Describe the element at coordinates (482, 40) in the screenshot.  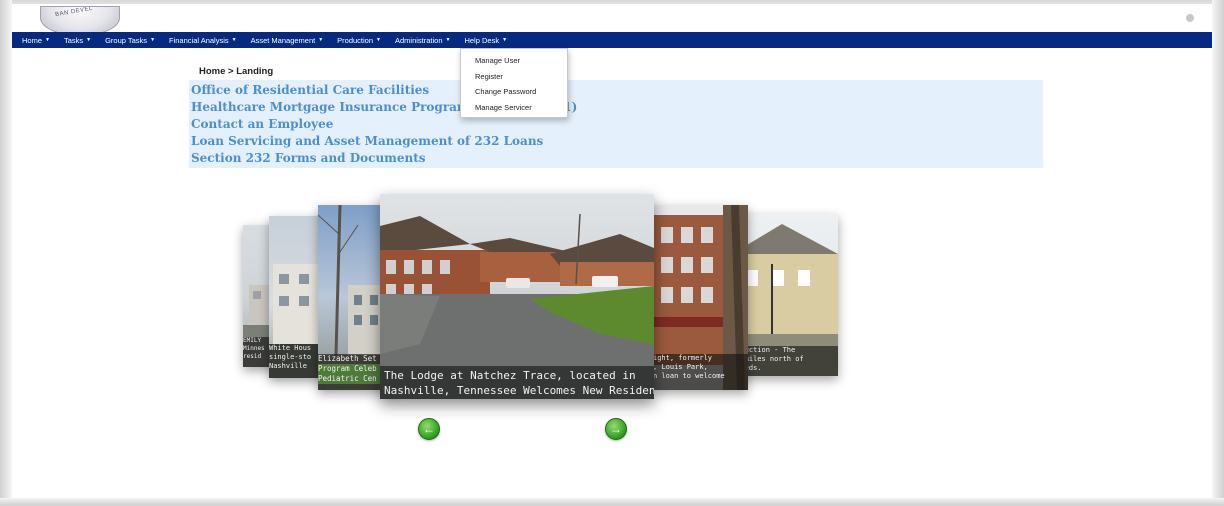
I see `nav-help-desk-label: Help Desk` at that location.